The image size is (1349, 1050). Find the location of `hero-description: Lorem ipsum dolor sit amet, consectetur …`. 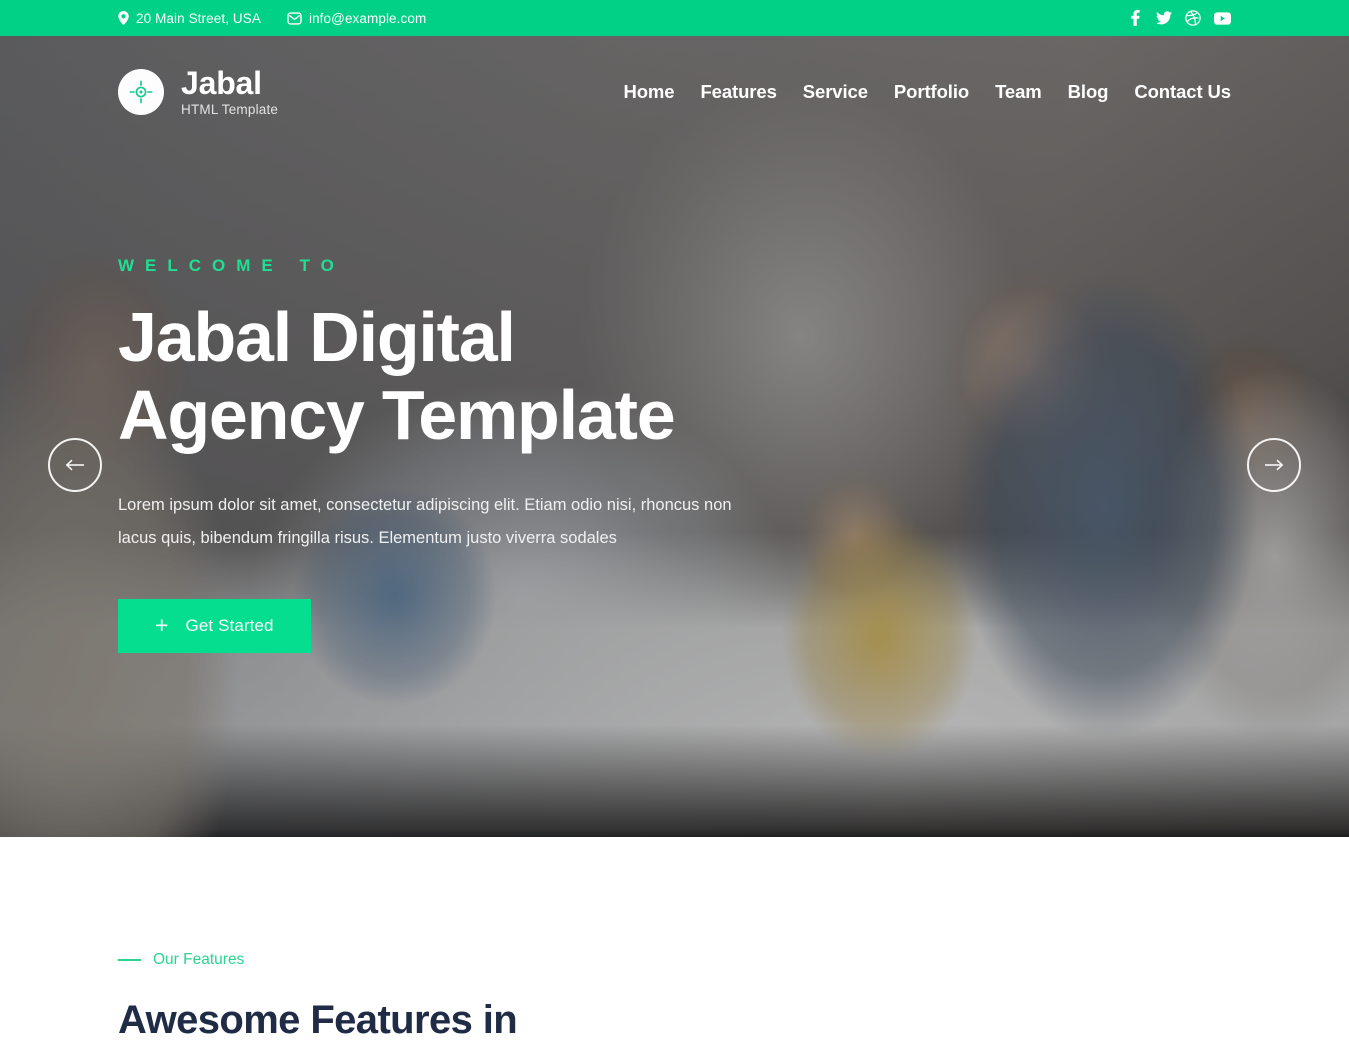

hero-description: Lorem ipsum dolor sit amet, consectetur … is located at coordinates (425, 521).